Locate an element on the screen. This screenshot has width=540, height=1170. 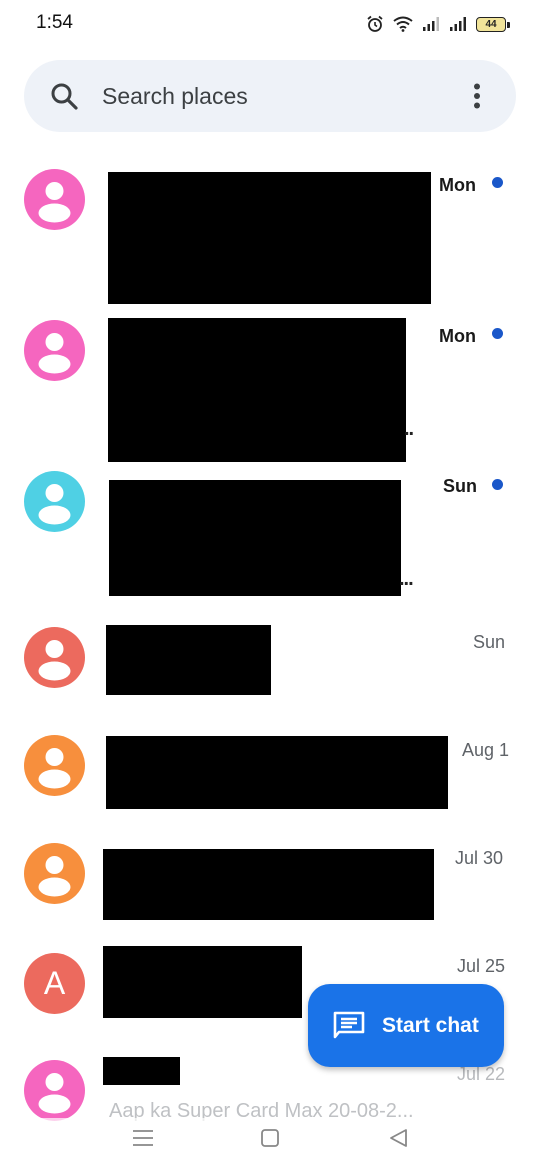
search-bar: Search places is located at coordinates (270, 96).